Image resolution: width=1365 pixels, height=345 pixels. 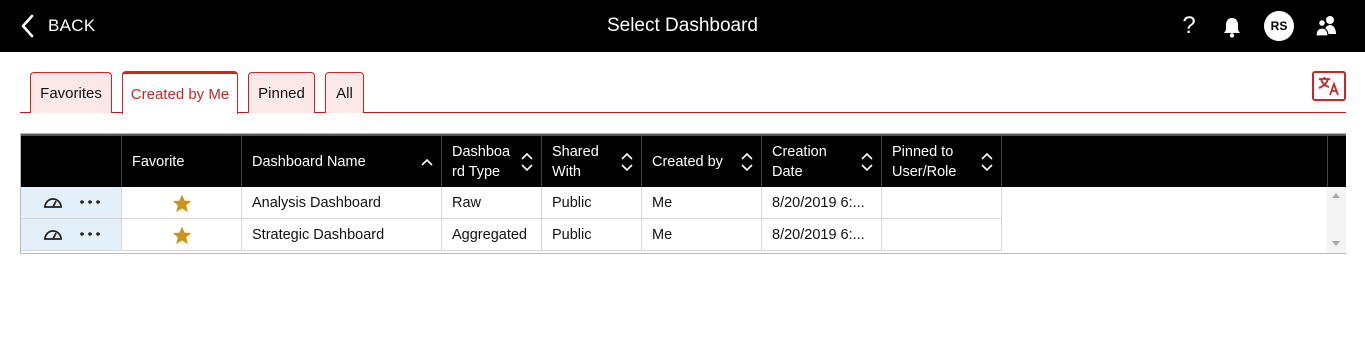 I want to click on tab-all: All, so click(x=344, y=92).